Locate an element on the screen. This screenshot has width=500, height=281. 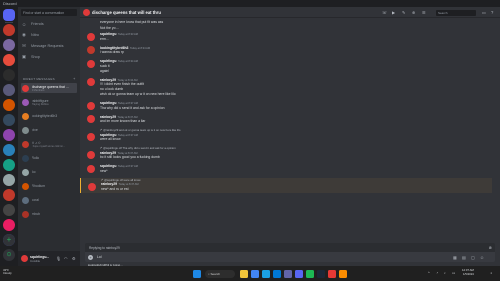
add-attachment-icon: + is located at coordinates (90, 257).